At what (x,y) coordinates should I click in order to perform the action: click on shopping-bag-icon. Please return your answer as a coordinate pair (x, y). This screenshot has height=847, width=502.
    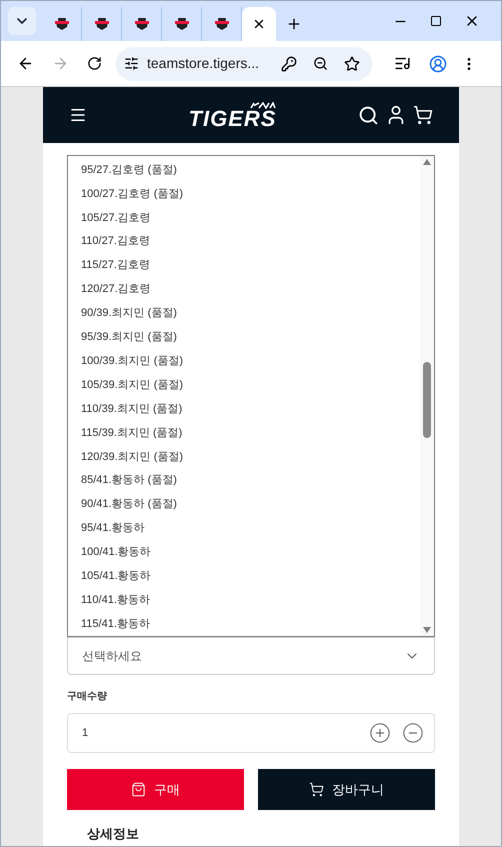
    Looking at the image, I should click on (138, 789).